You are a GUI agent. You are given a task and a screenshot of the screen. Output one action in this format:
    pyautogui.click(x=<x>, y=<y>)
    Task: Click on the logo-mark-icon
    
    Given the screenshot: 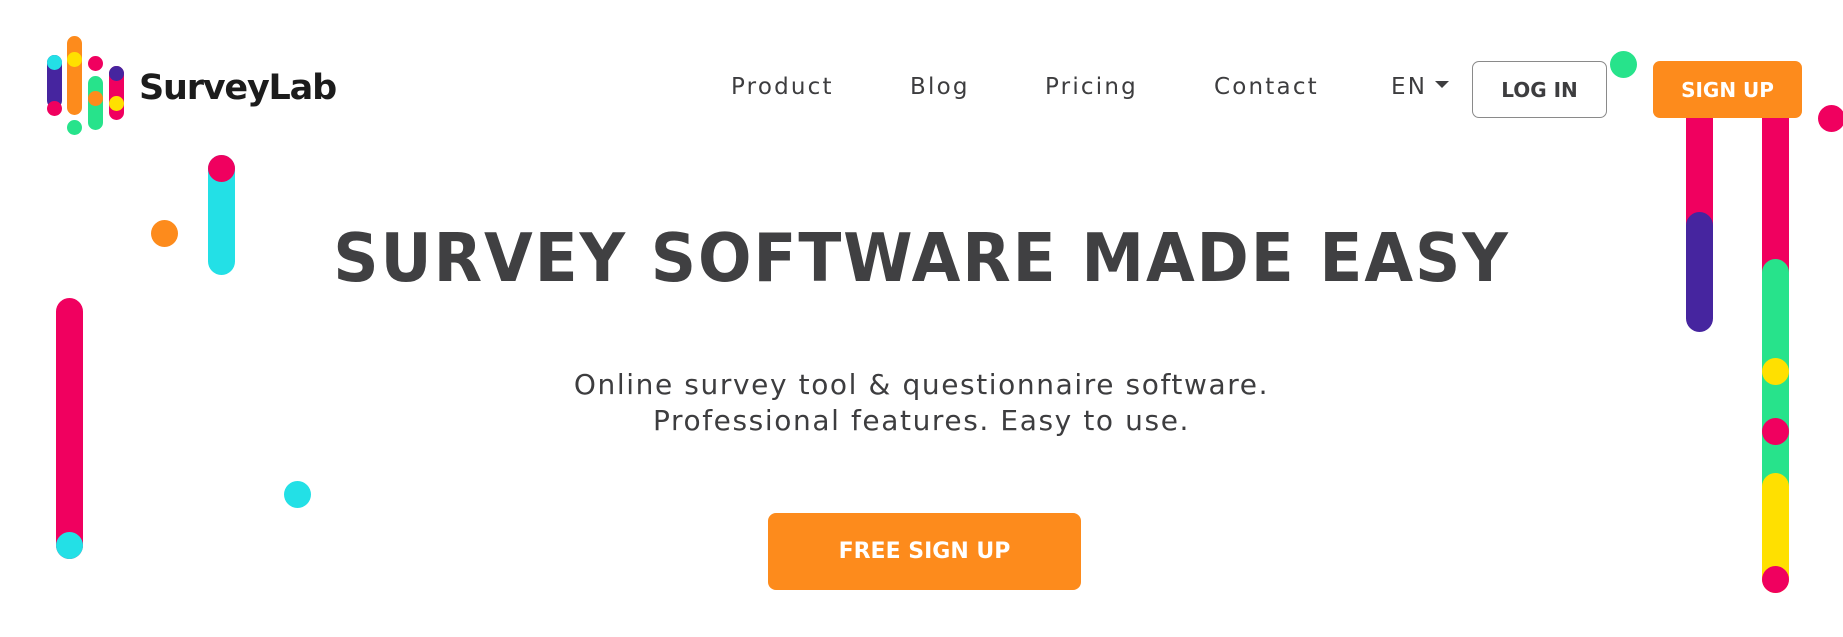 What is the action you would take?
    pyautogui.click(x=87, y=86)
    